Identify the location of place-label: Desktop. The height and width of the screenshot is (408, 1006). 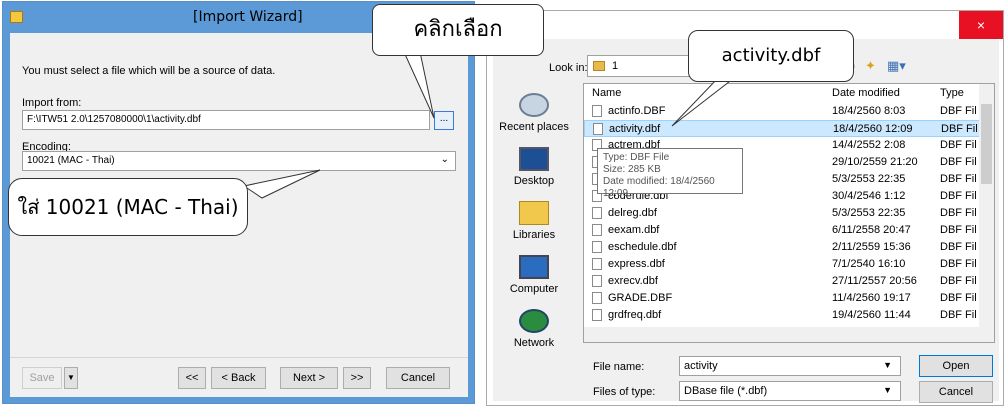
(534, 181).